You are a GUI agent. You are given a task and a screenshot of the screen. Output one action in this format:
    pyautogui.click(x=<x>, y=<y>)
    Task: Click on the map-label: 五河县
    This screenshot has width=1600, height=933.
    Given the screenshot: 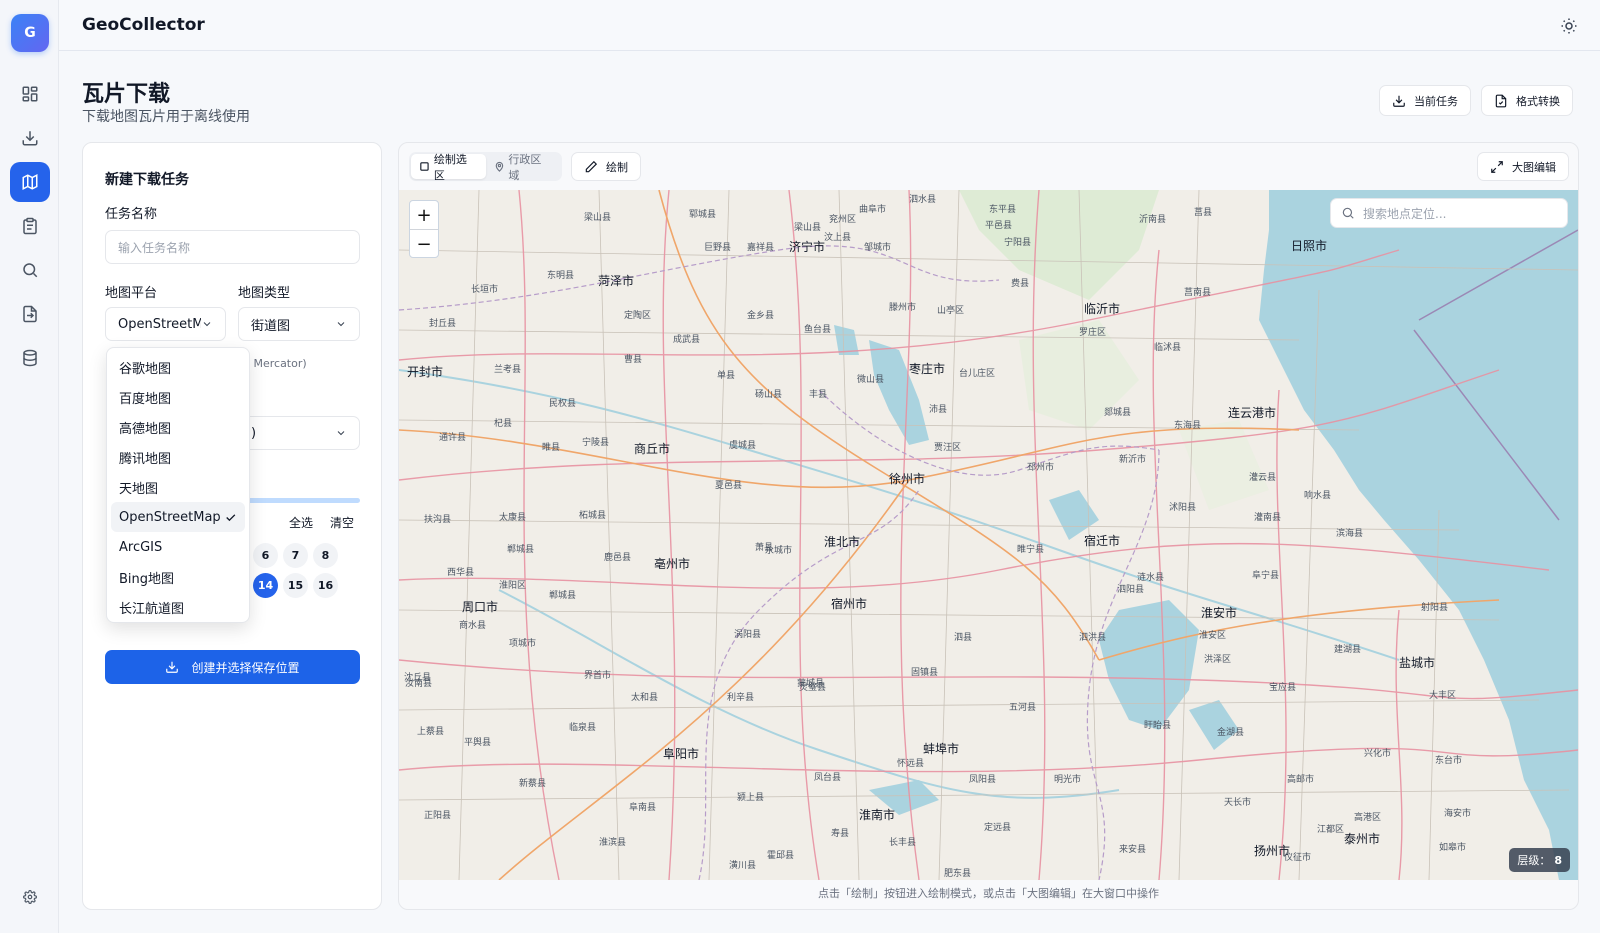 What is the action you would take?
    pyautogui.click(x=1023, y=708)
    